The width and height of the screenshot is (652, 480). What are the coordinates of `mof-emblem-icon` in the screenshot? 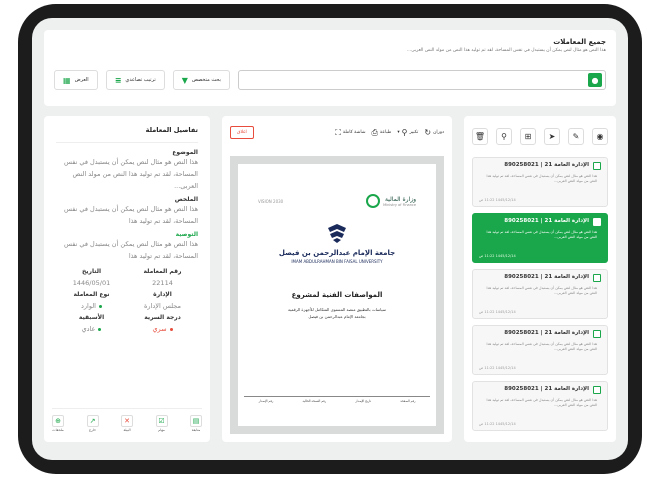 It's located at (373, 201).